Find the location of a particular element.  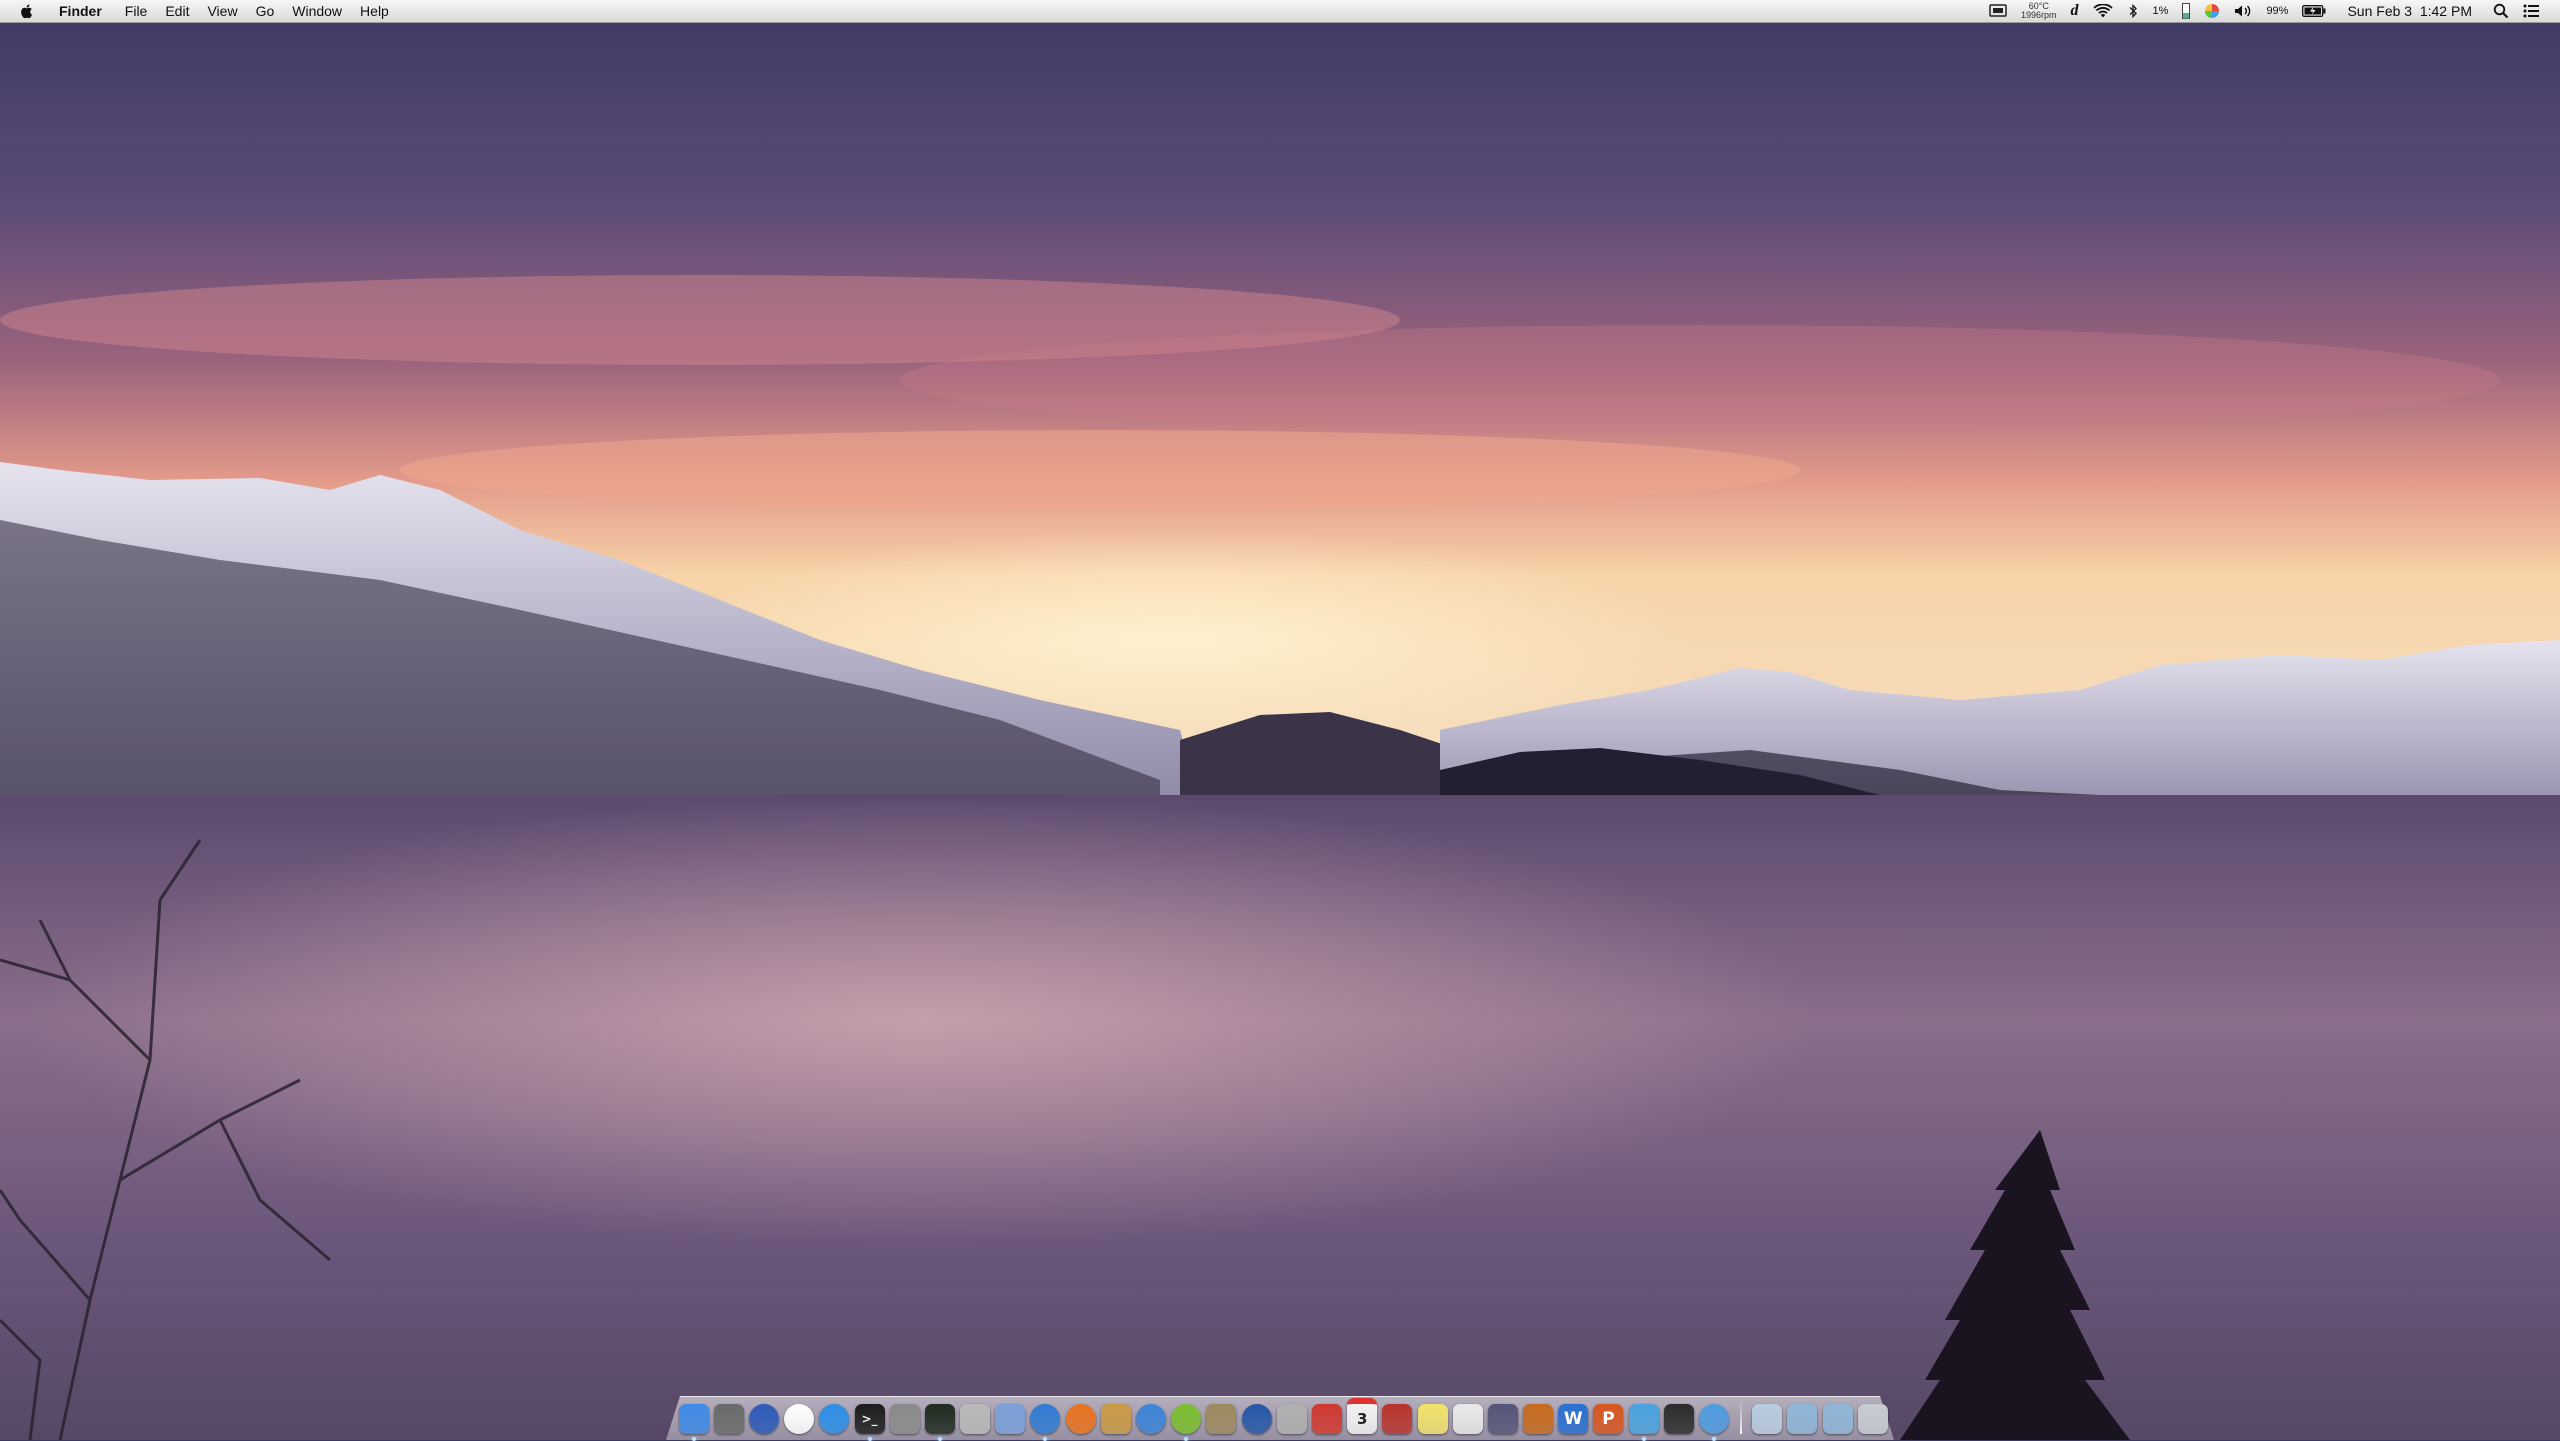

messages-glyph is located at coordinates (1714, 1419).